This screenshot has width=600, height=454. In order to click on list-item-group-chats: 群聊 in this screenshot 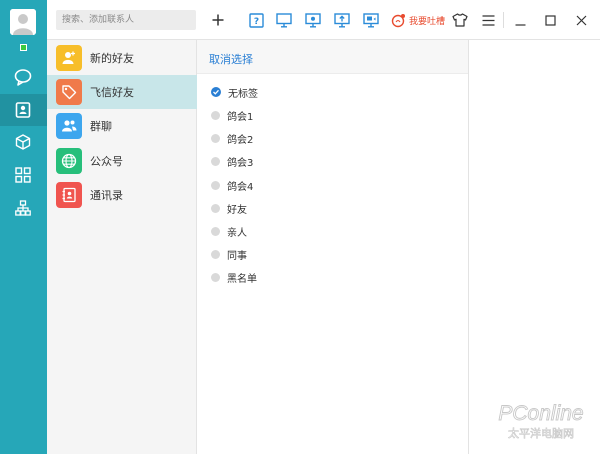, I will do `click(122, 126)`.